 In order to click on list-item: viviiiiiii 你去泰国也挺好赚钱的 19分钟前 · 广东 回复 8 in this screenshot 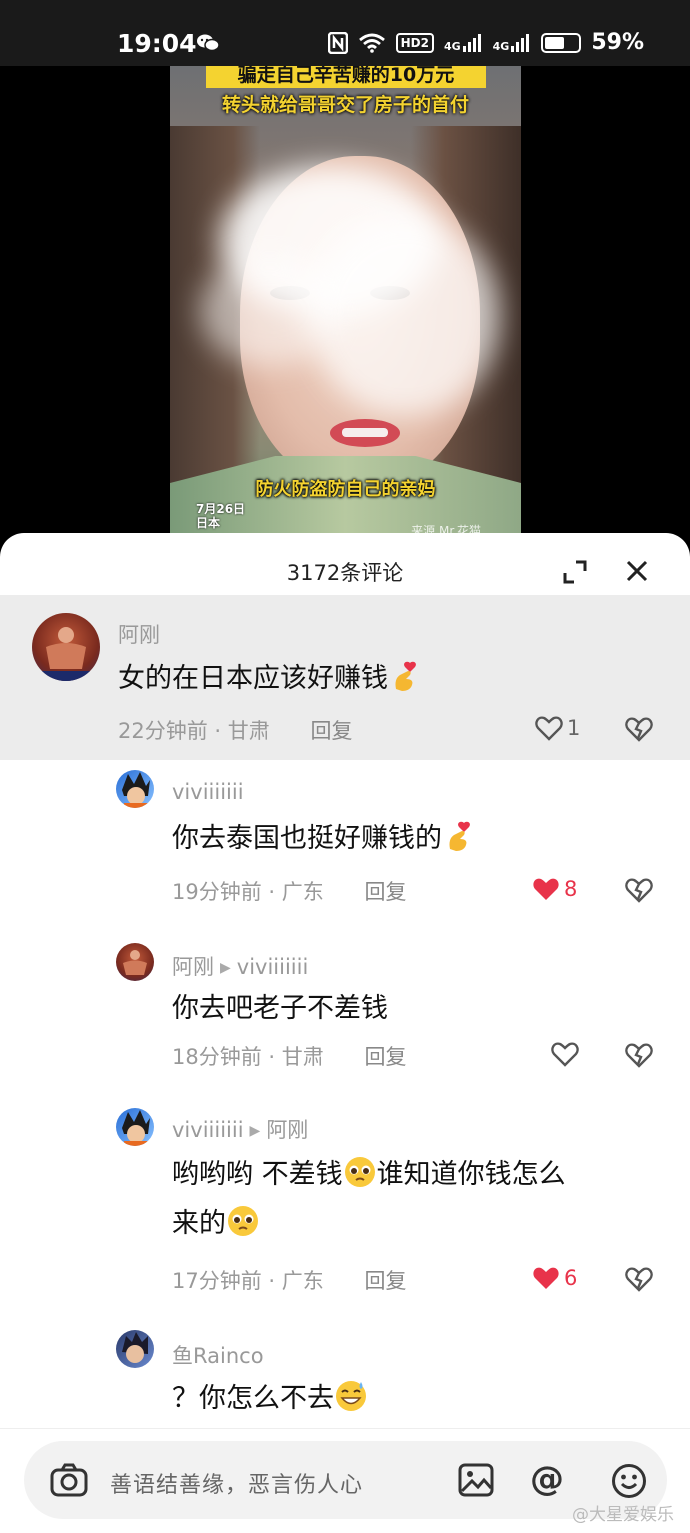, I will do `click(345, 842)`.